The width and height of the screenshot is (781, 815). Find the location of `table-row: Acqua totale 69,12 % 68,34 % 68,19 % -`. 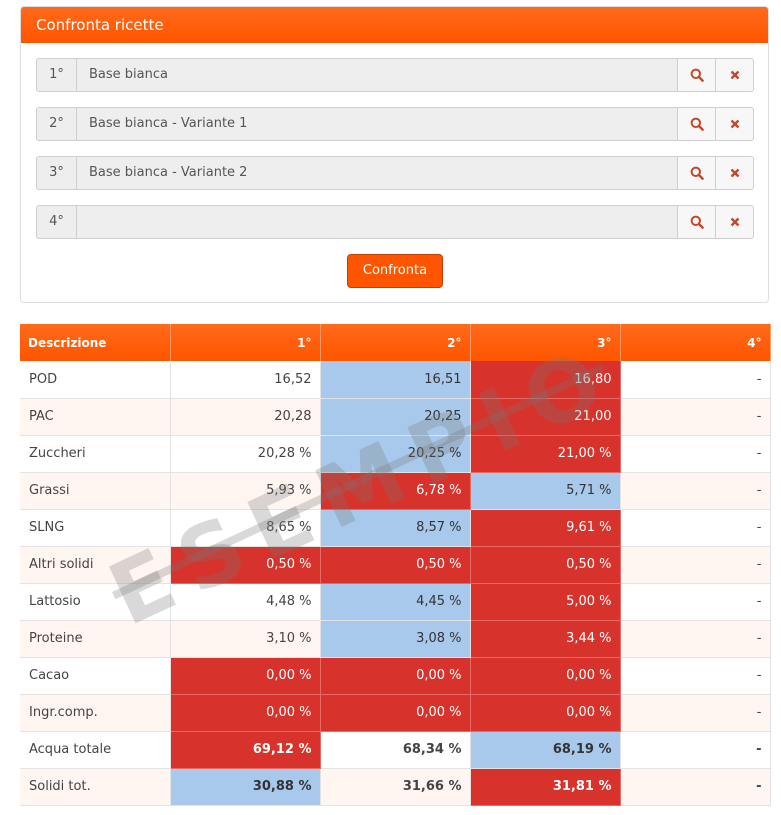

table-row: Acqua totale 69,12 % 68,34 % 68,19 % - is located at coordinates (395, 750).